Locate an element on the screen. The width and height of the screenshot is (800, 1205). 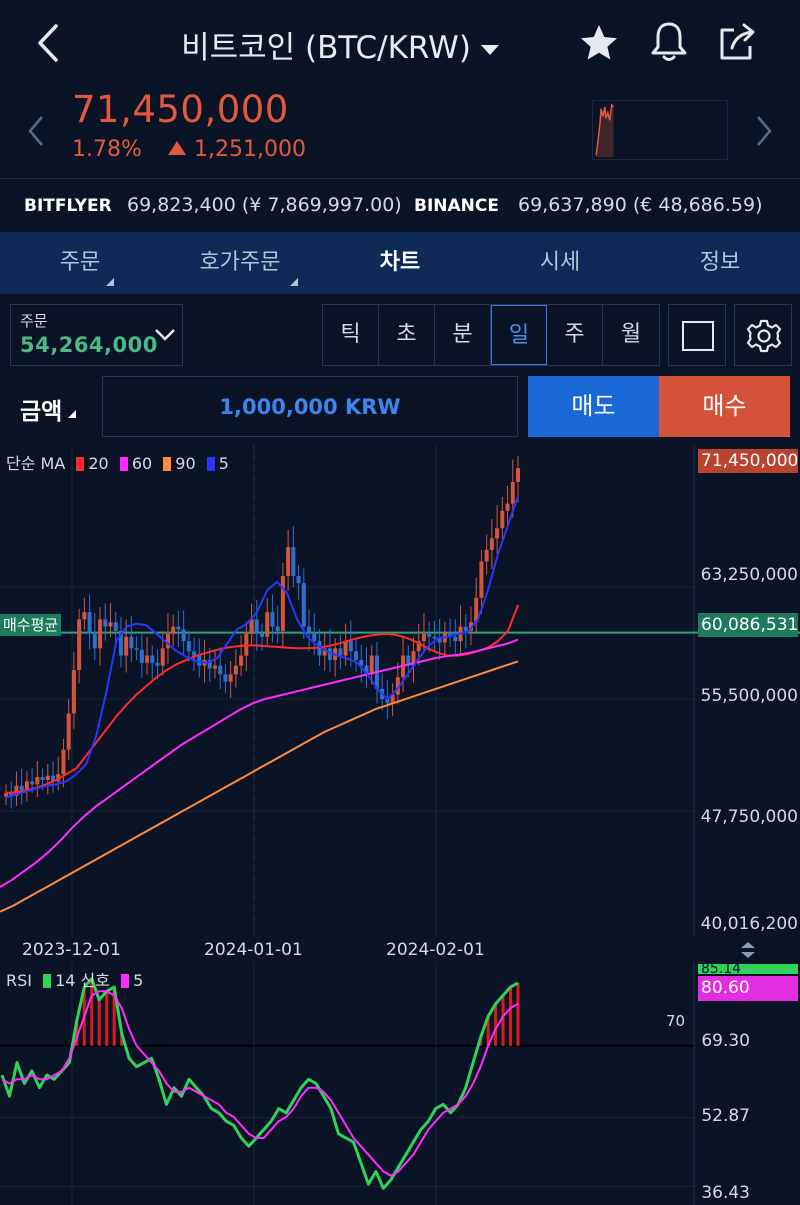
mini-chart is located at coordinates (660, 130).